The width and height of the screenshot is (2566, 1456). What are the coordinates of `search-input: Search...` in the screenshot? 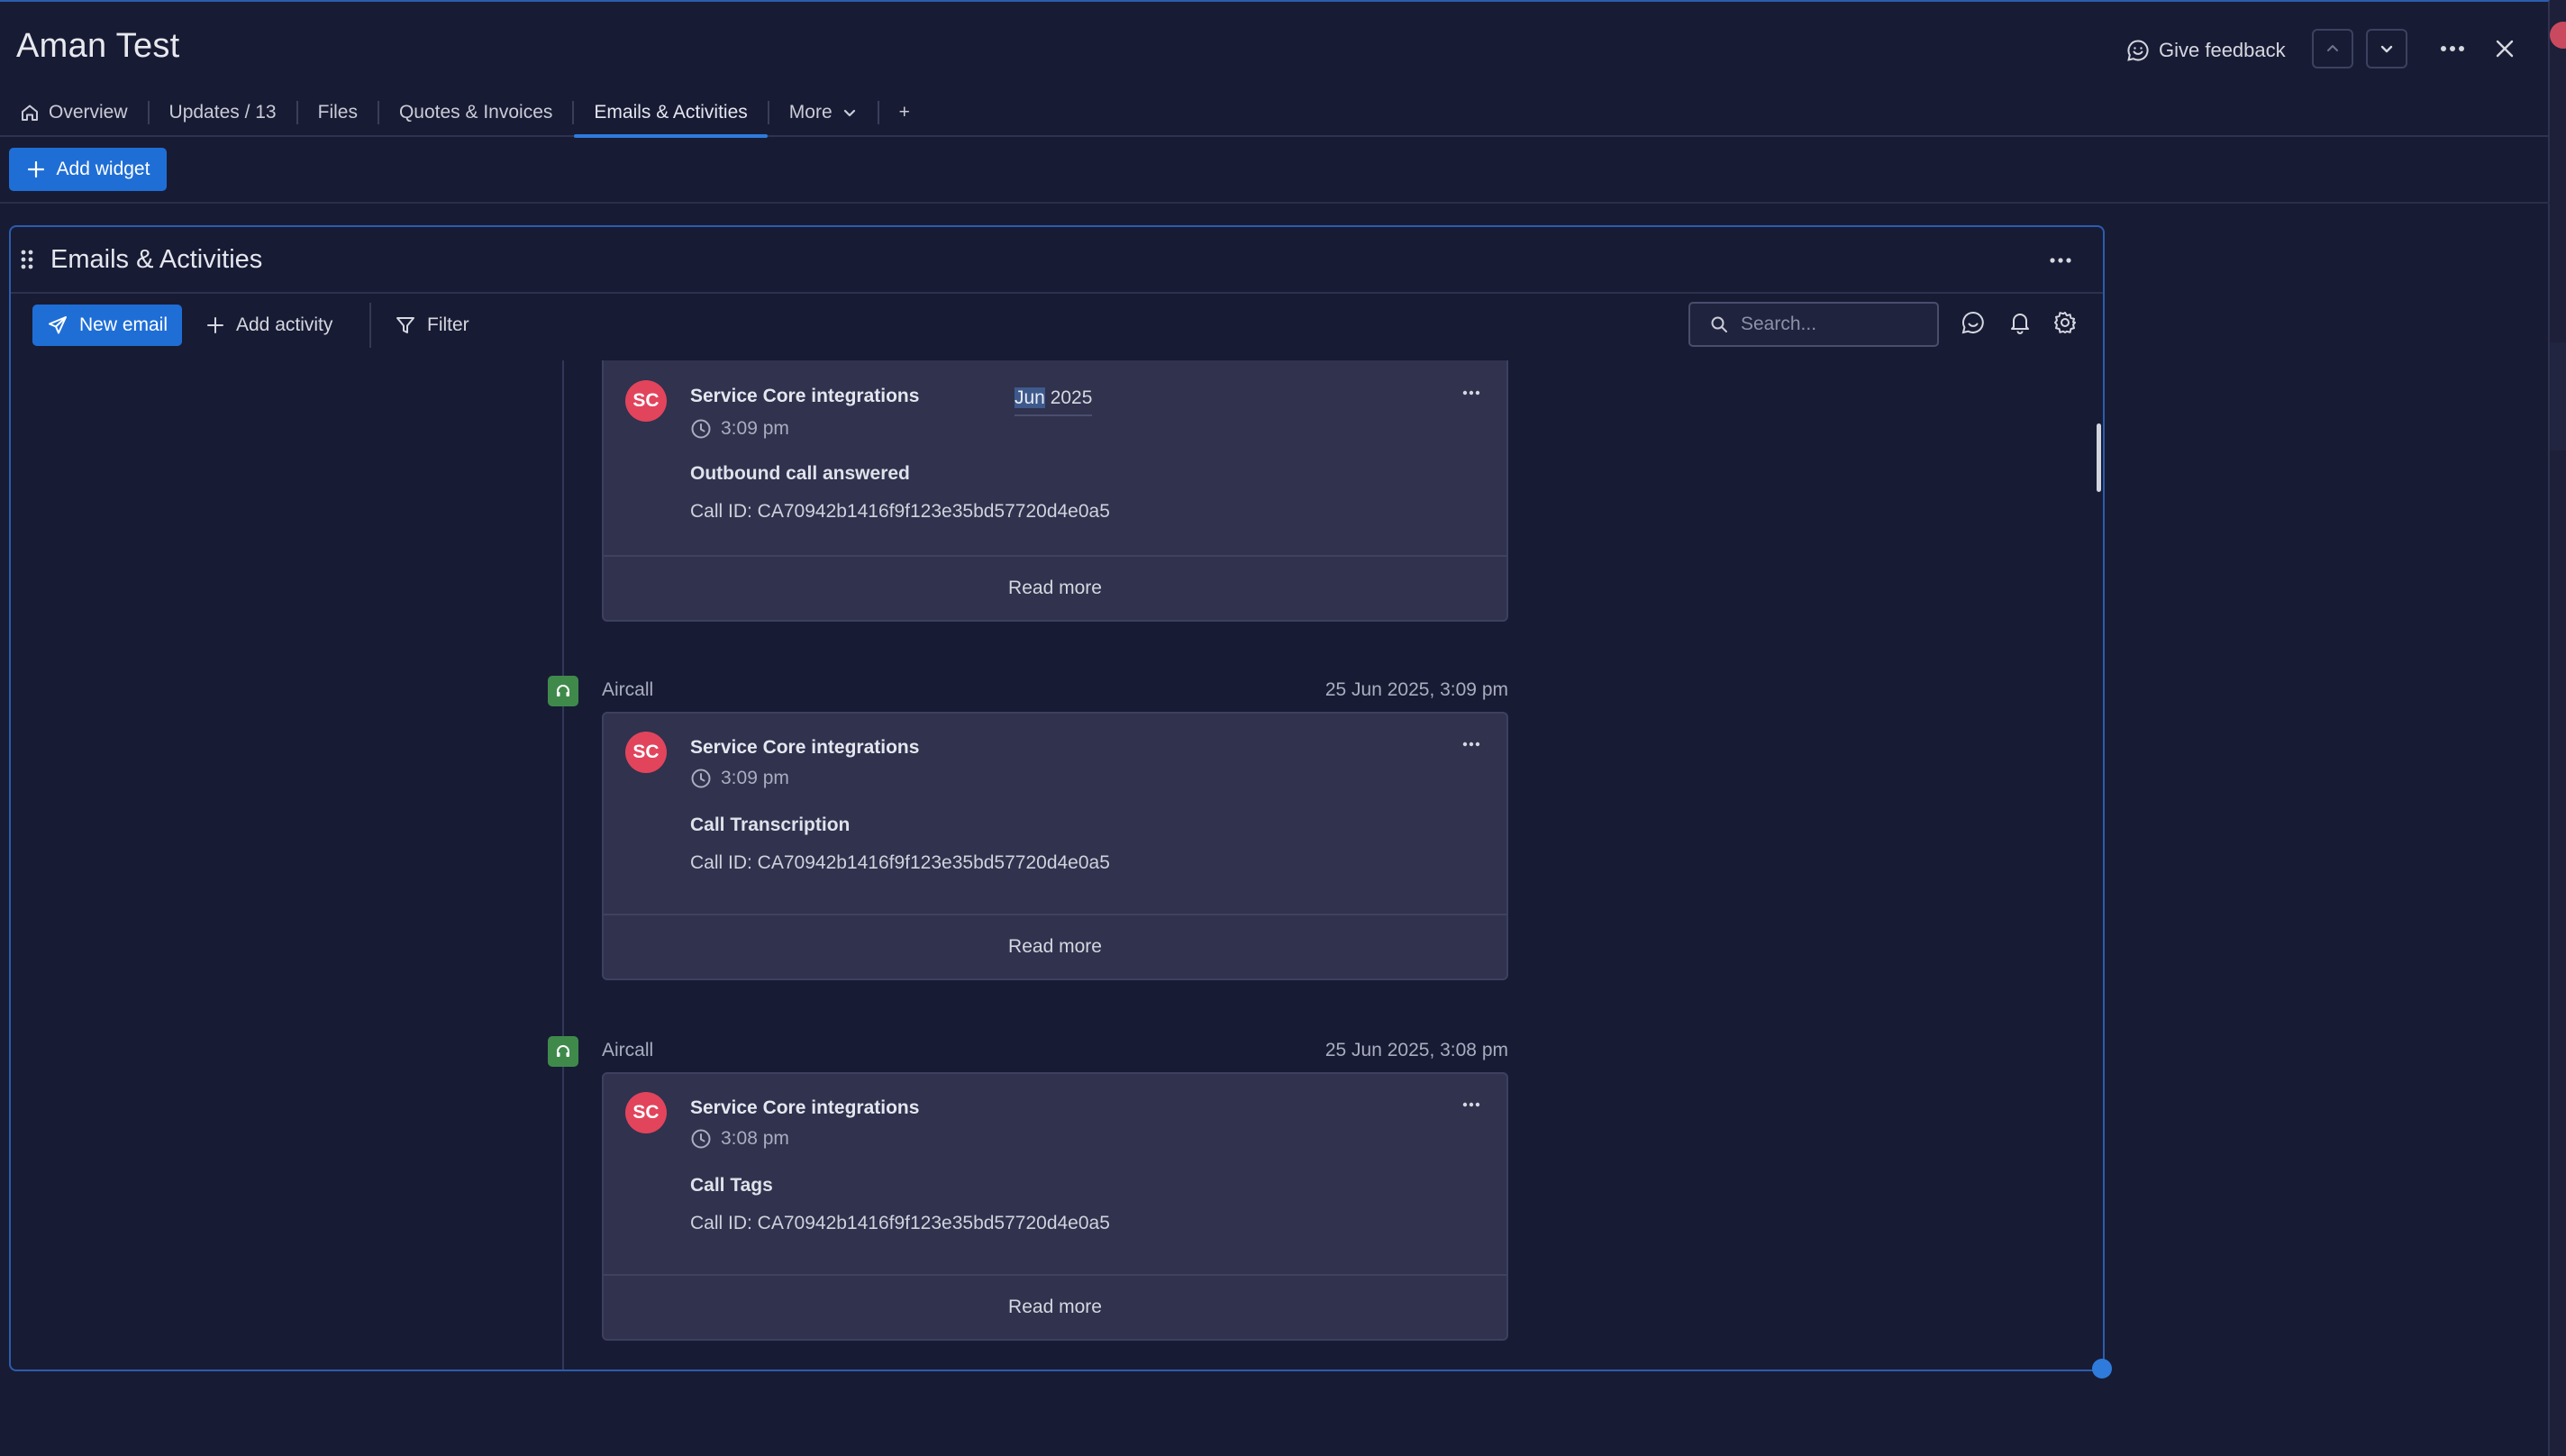 It's located at (1813, 324).